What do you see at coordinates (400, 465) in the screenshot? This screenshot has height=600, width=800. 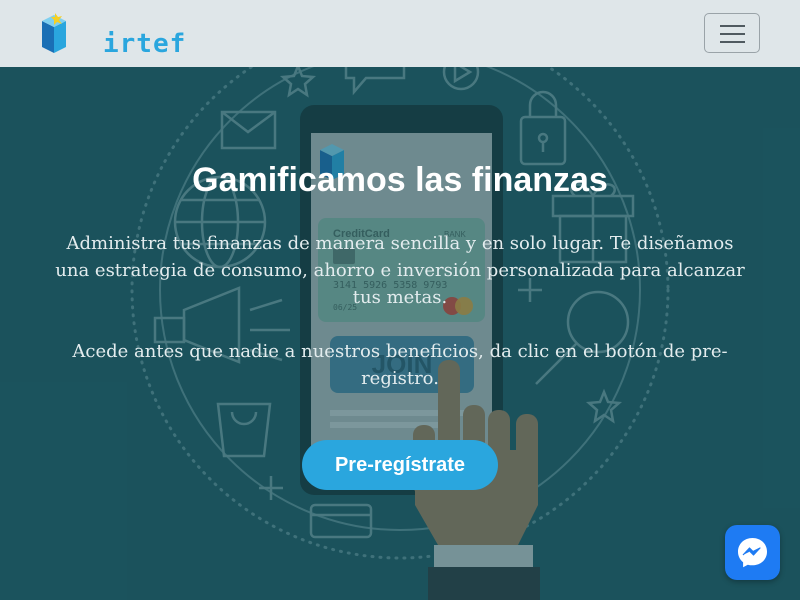 I see `pre-register-button: Pre-regístrate` at bounding box center [400, 465].